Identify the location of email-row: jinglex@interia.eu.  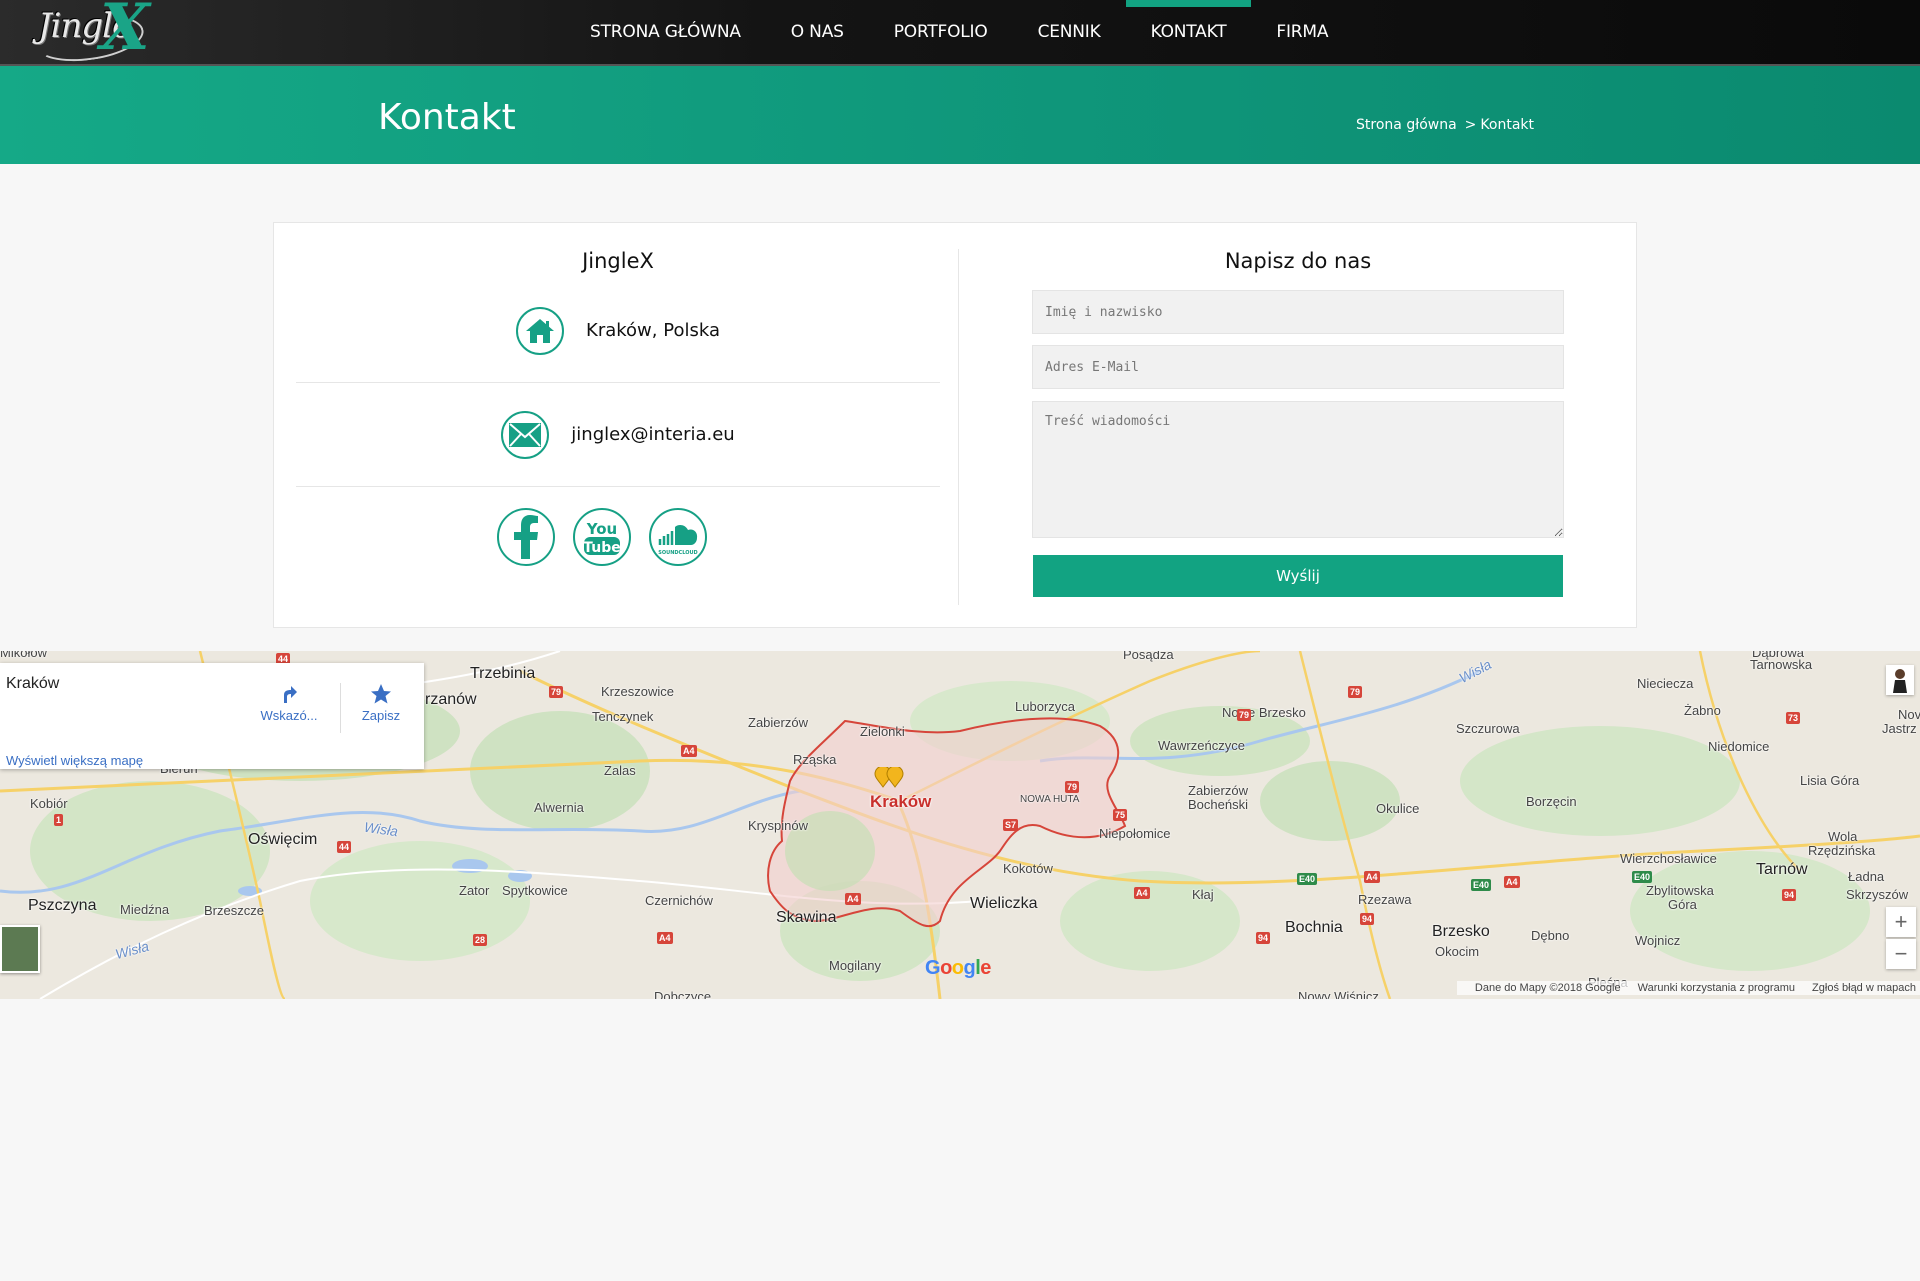
(618, 435).